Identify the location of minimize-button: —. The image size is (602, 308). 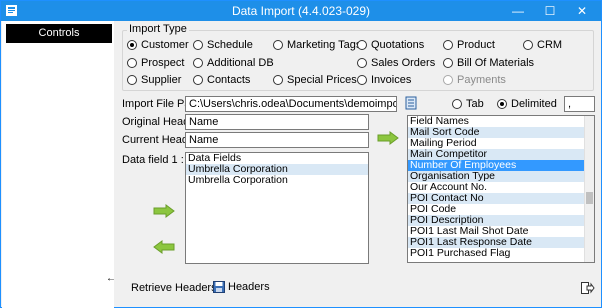
(518, 11).